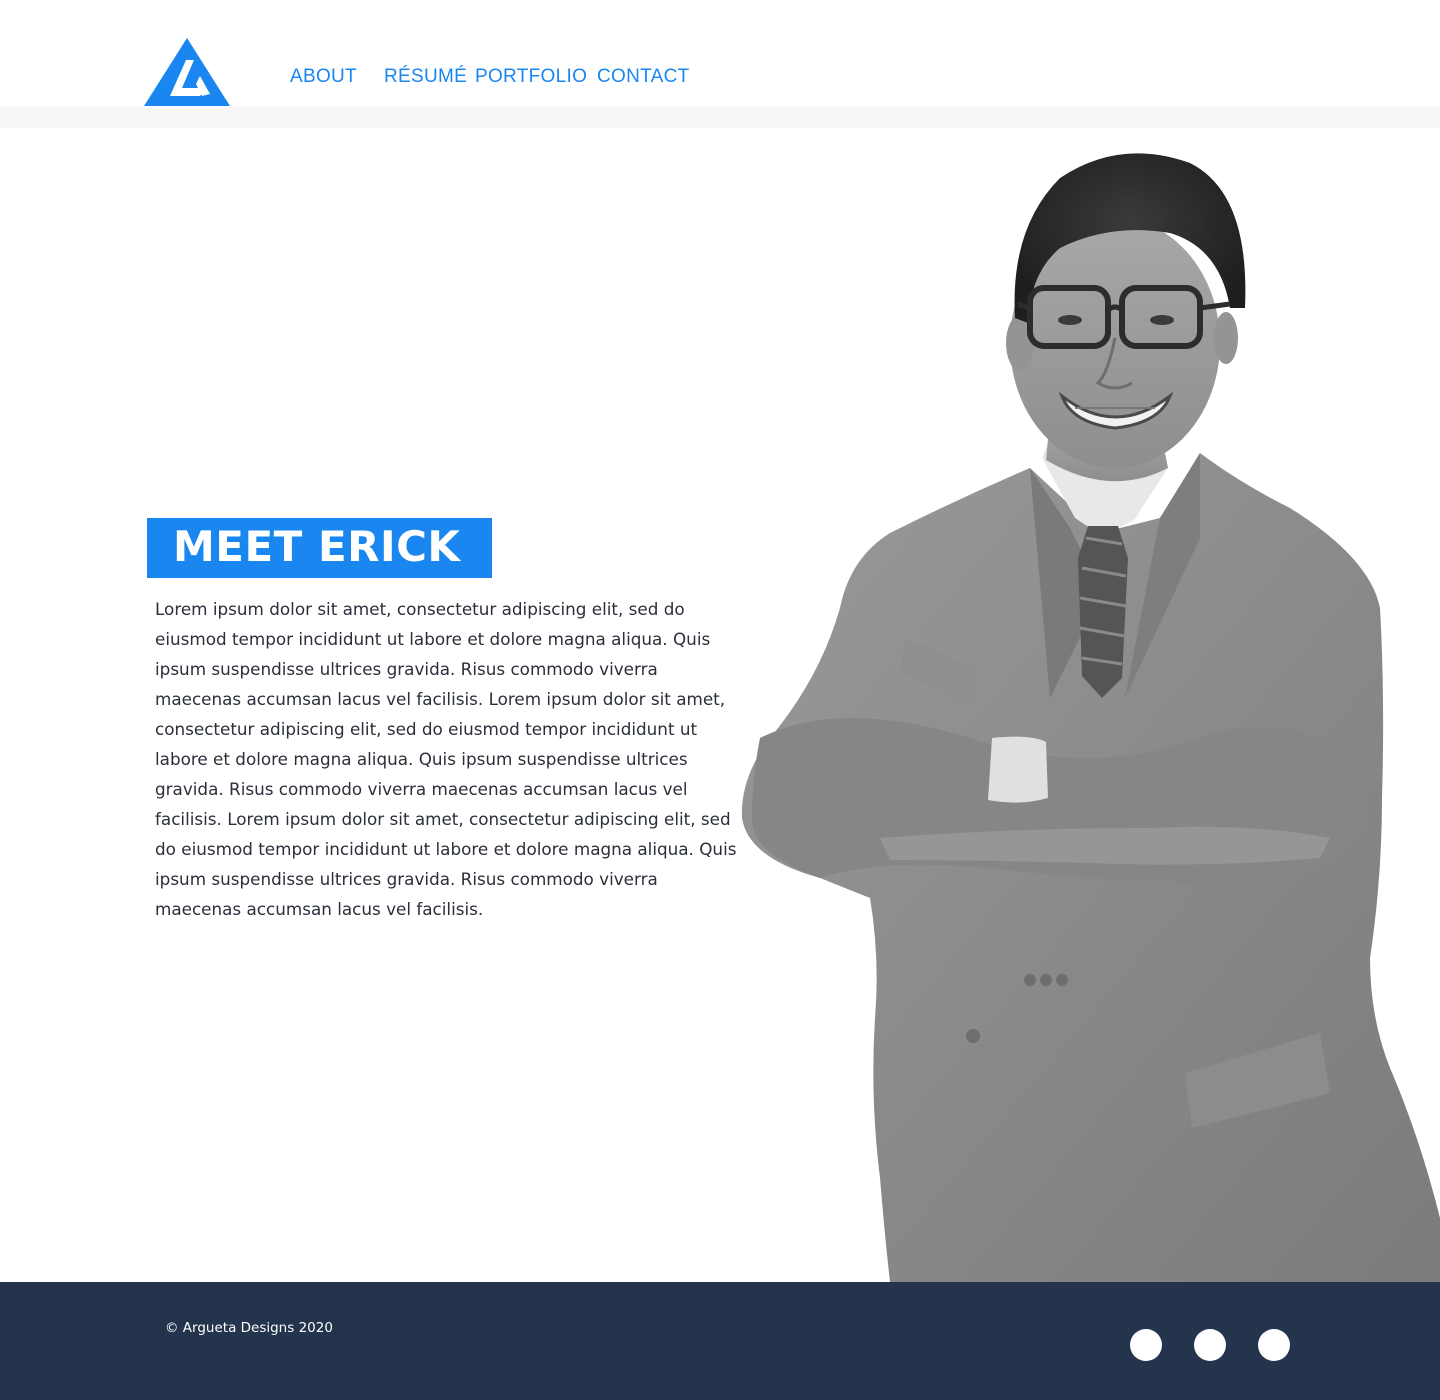  Describe the element at coordinates (249, 1328) in the screenshot. I see `copyright-text: © Argueta Designs 2020` at that location.